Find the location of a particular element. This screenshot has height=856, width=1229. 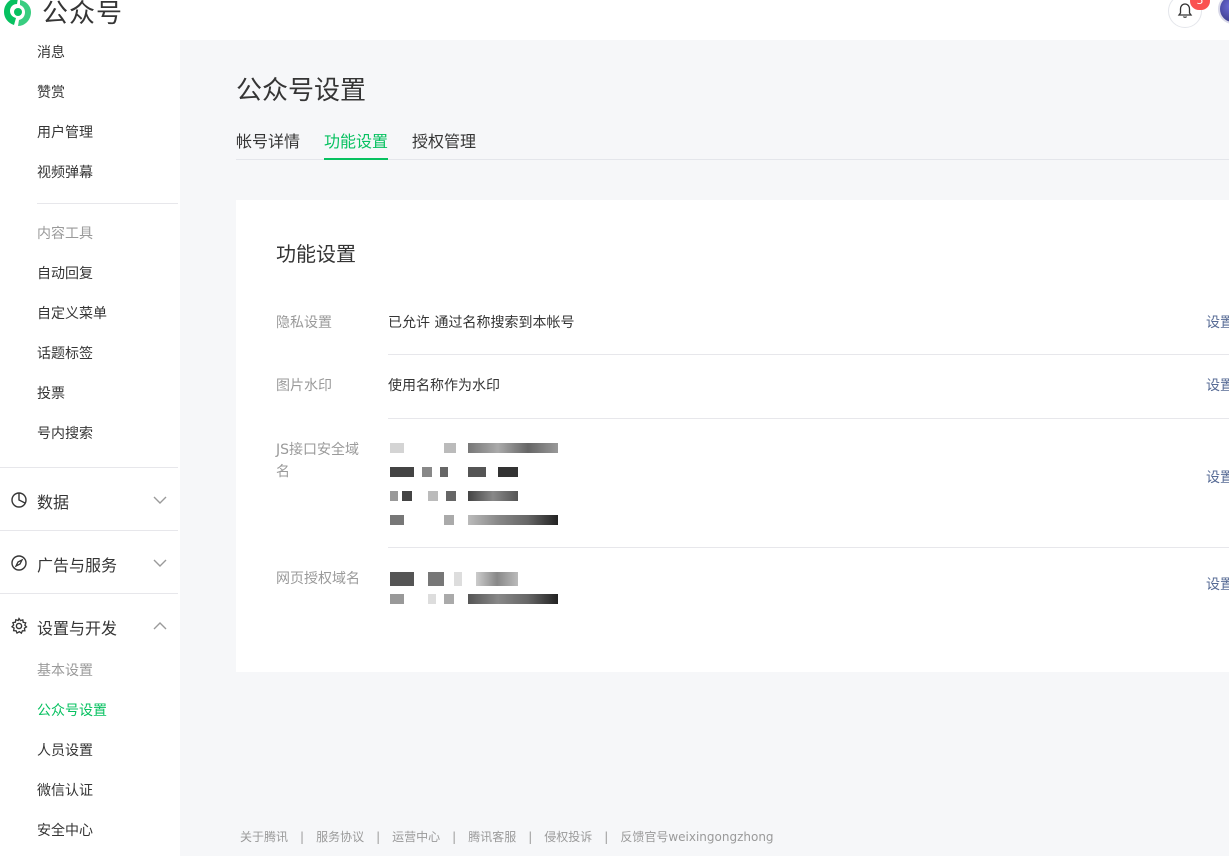

sidebar-item-messages: 消息 is located at coordinates (51, 53).